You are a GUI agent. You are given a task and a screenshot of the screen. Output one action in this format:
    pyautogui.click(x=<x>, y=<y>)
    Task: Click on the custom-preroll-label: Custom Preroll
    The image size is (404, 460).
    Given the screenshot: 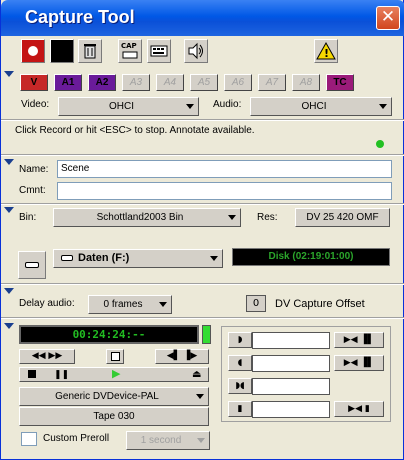 What is the action you would take?
    pyautogui.click(x=76, y=438)
    